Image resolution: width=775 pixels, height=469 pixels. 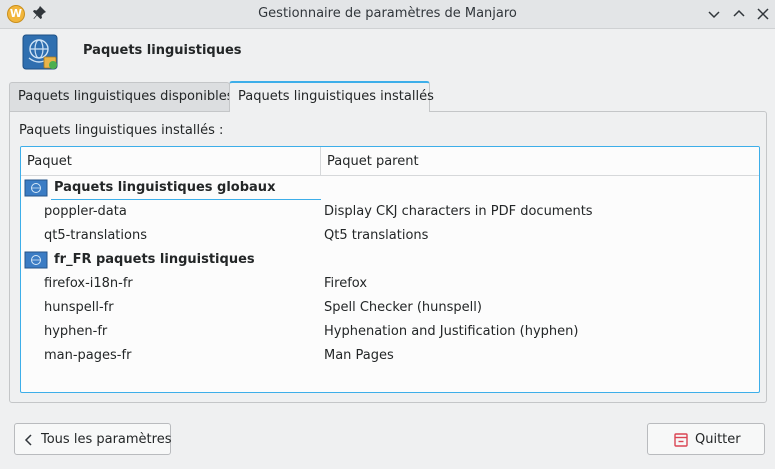 I want to click on package-name: firefox-i18n-fr, so click(x=88, y=283).